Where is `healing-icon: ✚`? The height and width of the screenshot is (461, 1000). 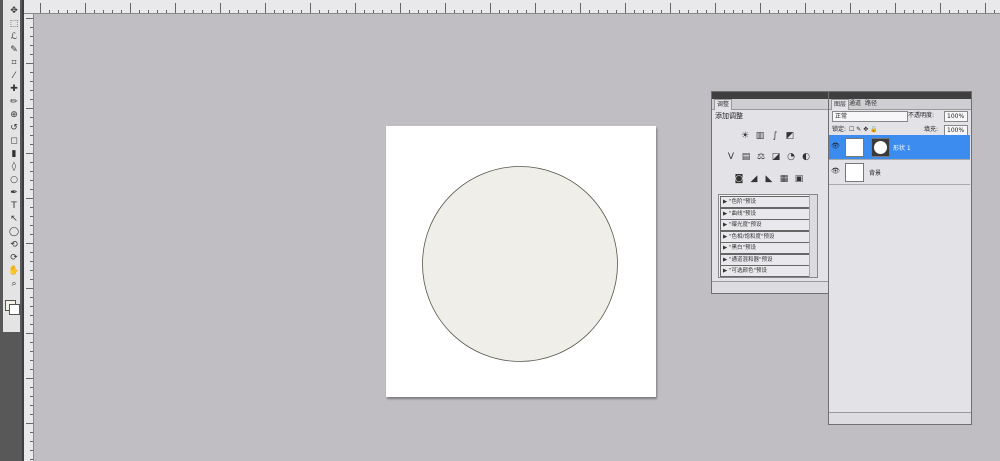 healing-icon: ✚ is located at coordinates (14, 88).